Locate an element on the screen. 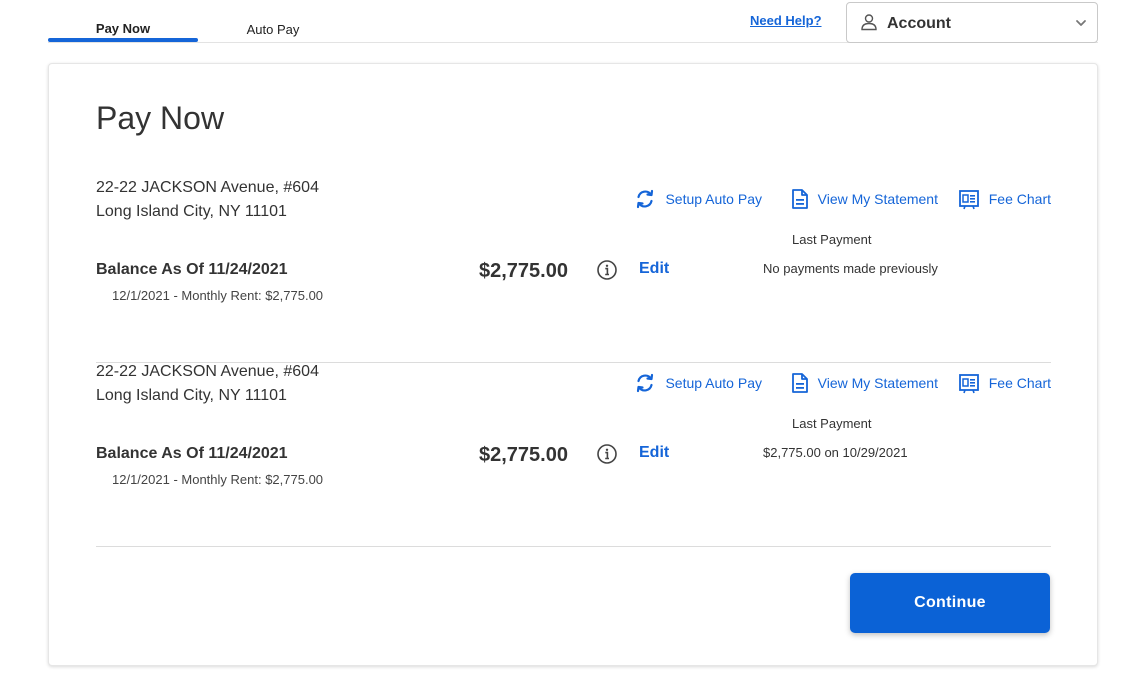  last-payment-value: $2,775.00 on 10/29/2021 is located at coordinates (835, 452).